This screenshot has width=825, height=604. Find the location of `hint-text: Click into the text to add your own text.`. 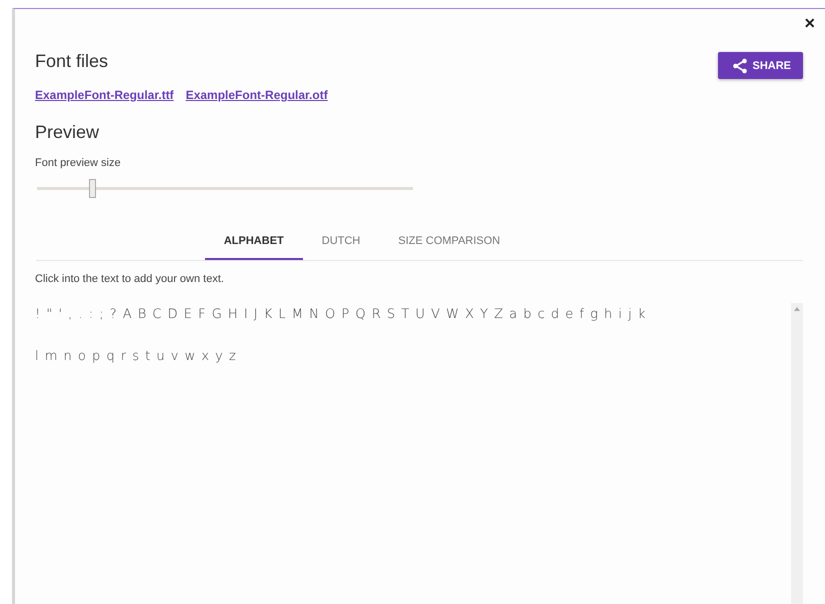

hint-text: Click into the text to add your own text. is located at coordinates (130, 279).